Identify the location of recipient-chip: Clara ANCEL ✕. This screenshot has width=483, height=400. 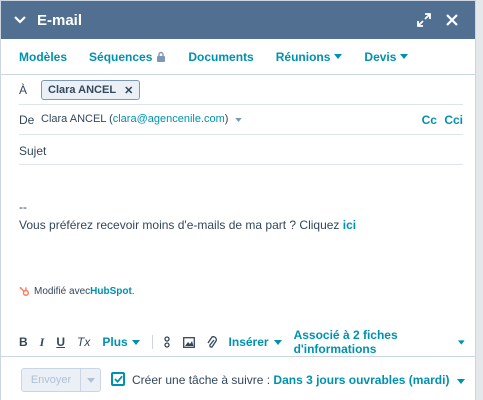
(91, 90).